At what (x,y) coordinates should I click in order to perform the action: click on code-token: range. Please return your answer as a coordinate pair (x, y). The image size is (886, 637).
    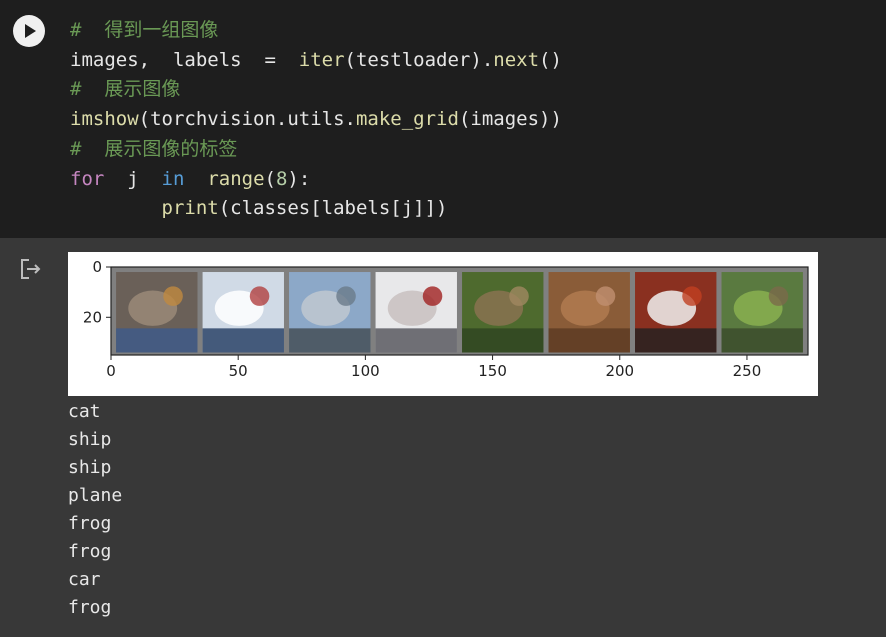
    Looking at the image, I should click on (236, 178).